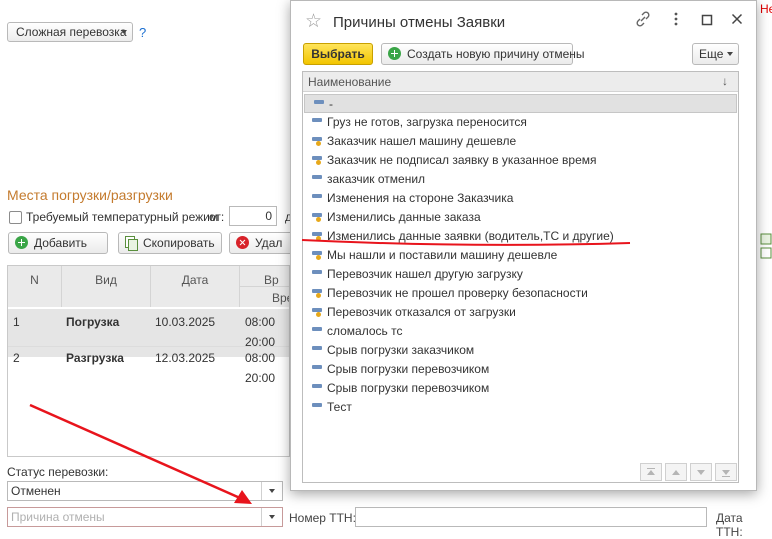 The width and height of the screenshot is (772, 539). What do you see at coordinates (422, 141) in the screenshot?
I see `list-item-label: Заказчик нашел машину дешевле` at bounding box center [422, 141].